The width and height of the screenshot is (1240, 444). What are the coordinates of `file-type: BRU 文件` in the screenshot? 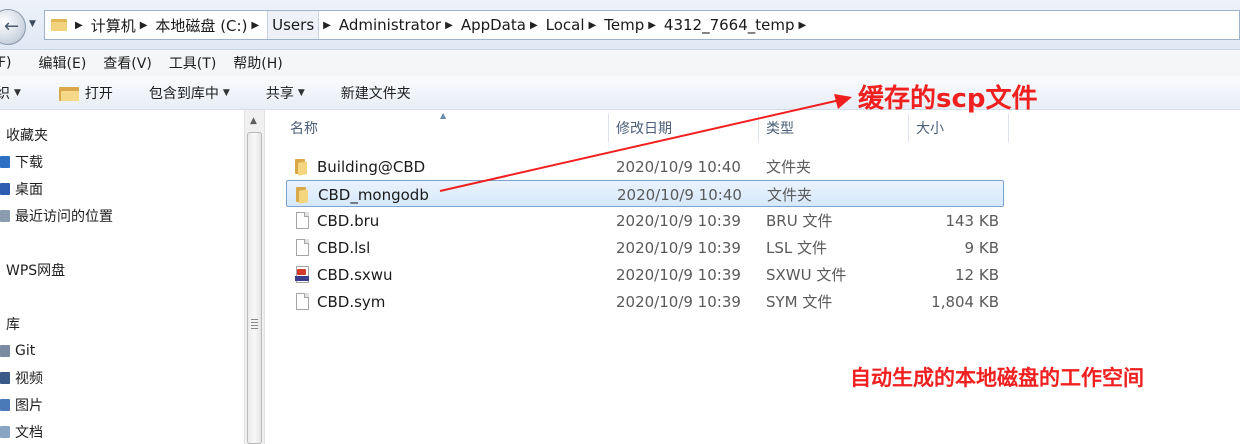 It's located at (799, 221).